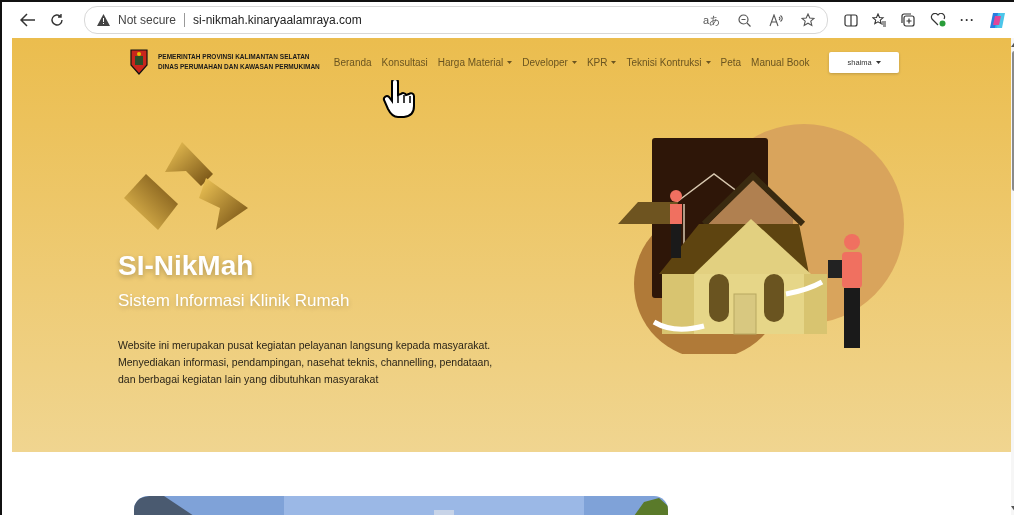 The height and width of the screenshot is (515, 1014). Describe the element at coordinates (668, 62) in the screenshot. I see `nav-link: Teknisi Kontruksi` at that location.